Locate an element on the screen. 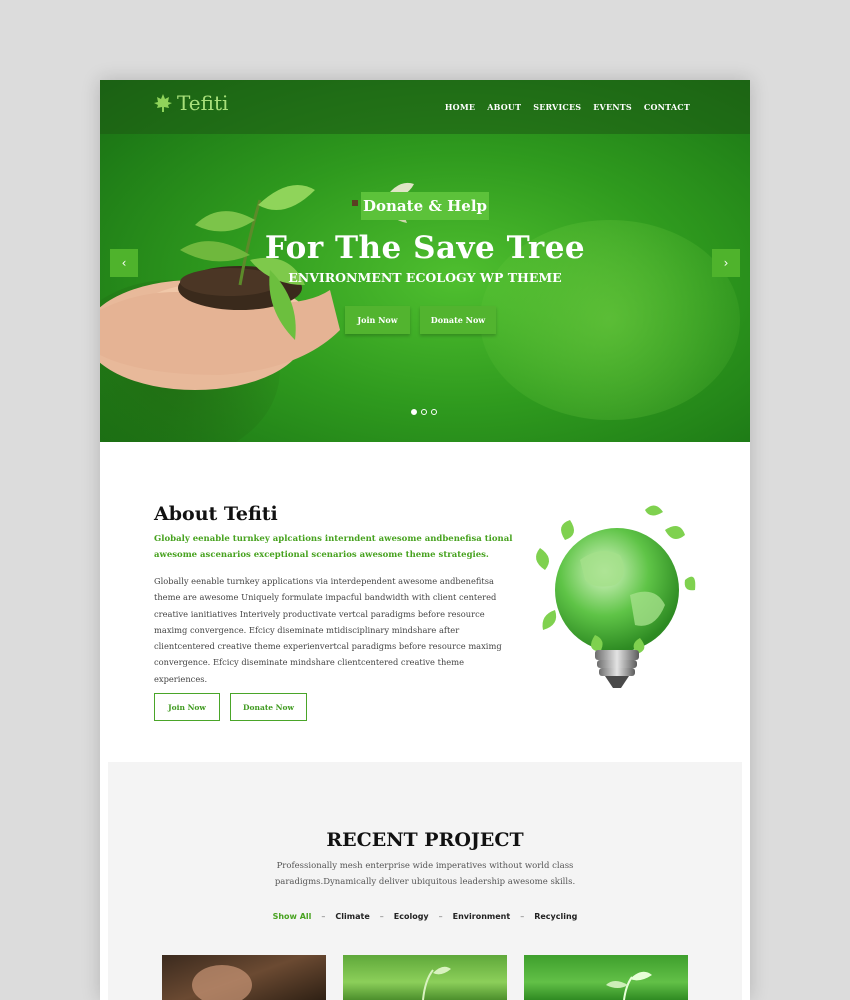 The image size is (850, 1000). nav-contact: CONTACT is located at coordinates (667, 107).